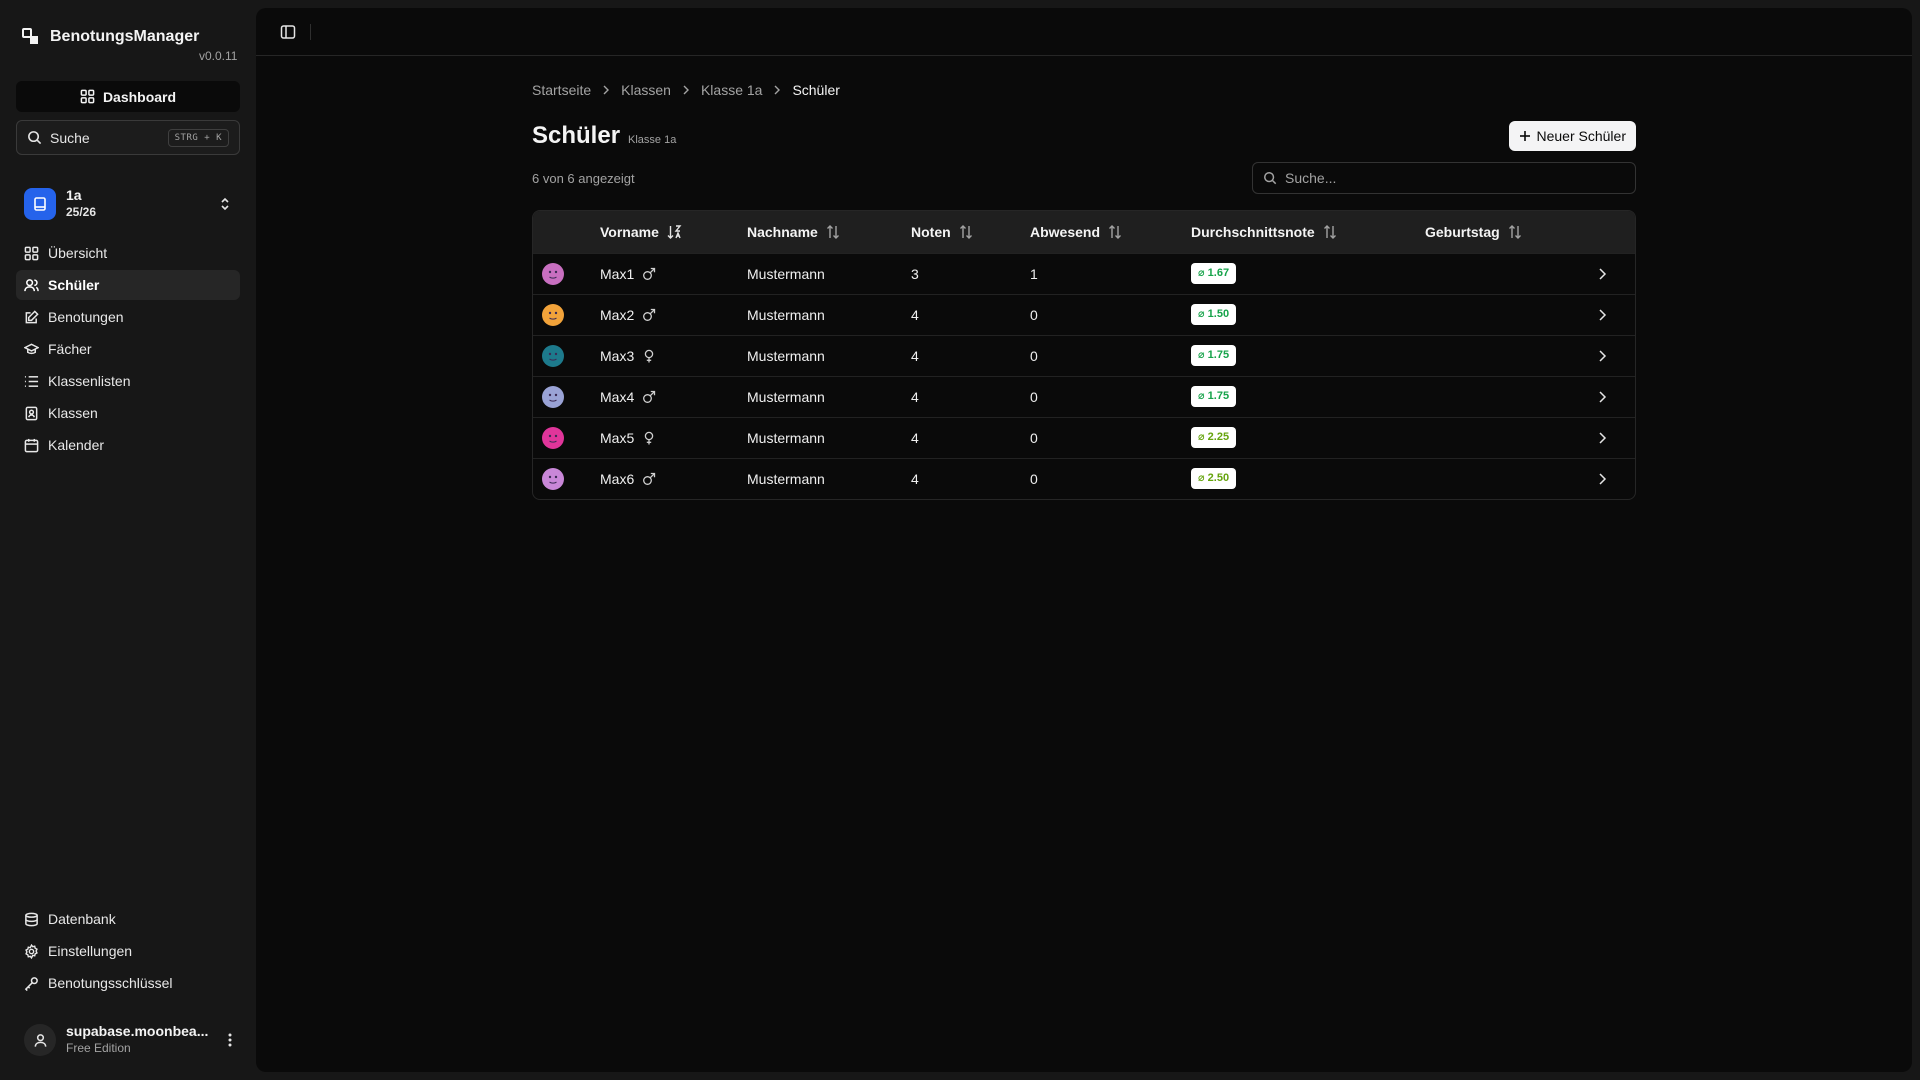 Image resolution: width=1920 pixels, height=1080 pixels. I want to click on col-label: Vorname, so click(629, 231).